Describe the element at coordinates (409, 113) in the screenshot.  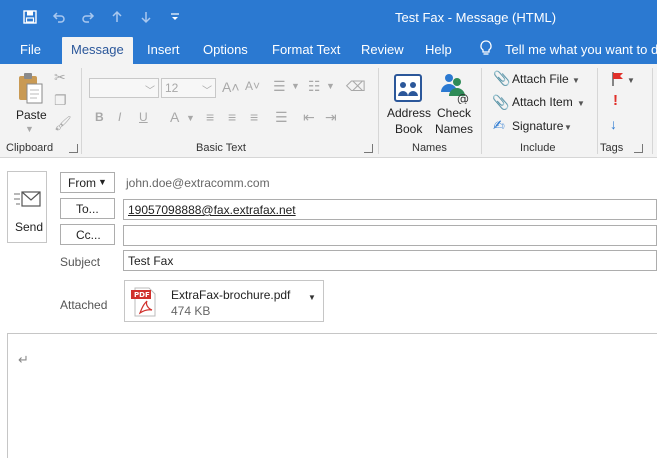
I see `address-book-label-1: Address` at that location.